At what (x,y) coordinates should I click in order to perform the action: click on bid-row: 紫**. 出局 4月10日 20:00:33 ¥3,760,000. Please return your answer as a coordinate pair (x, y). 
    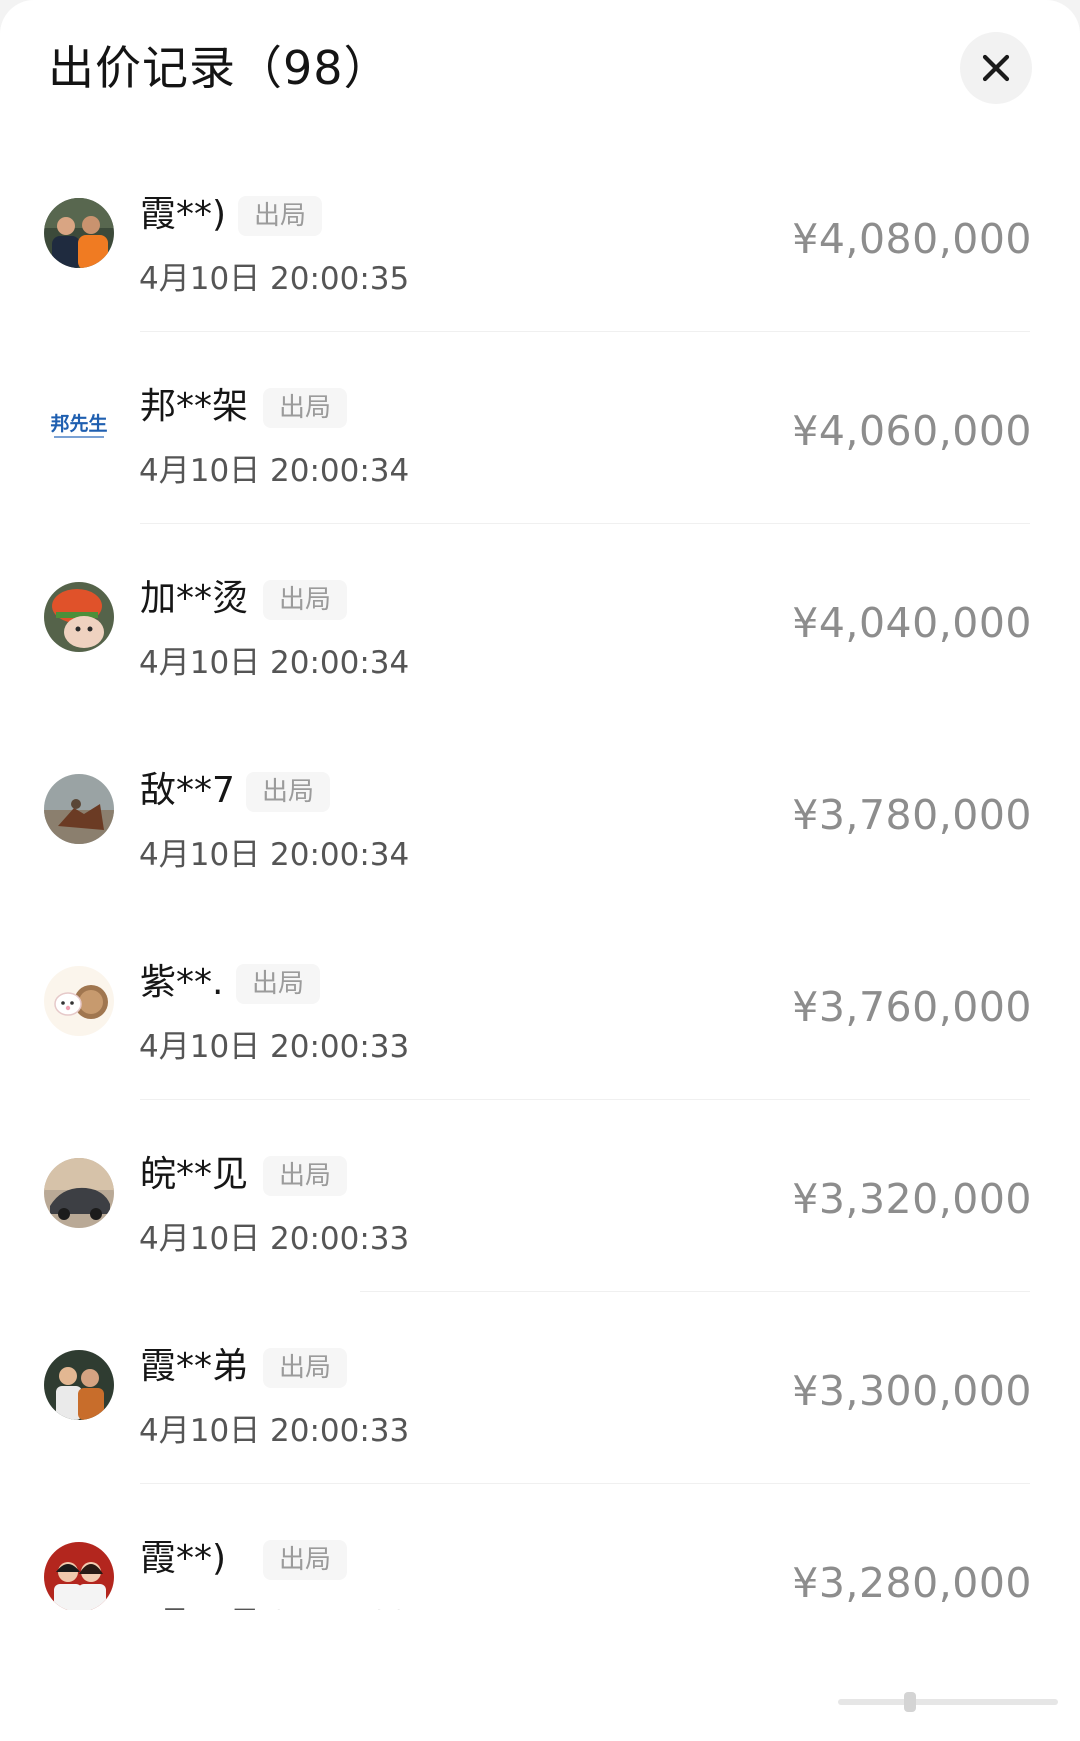
    Looking at the image, I should click on (540, 1004).